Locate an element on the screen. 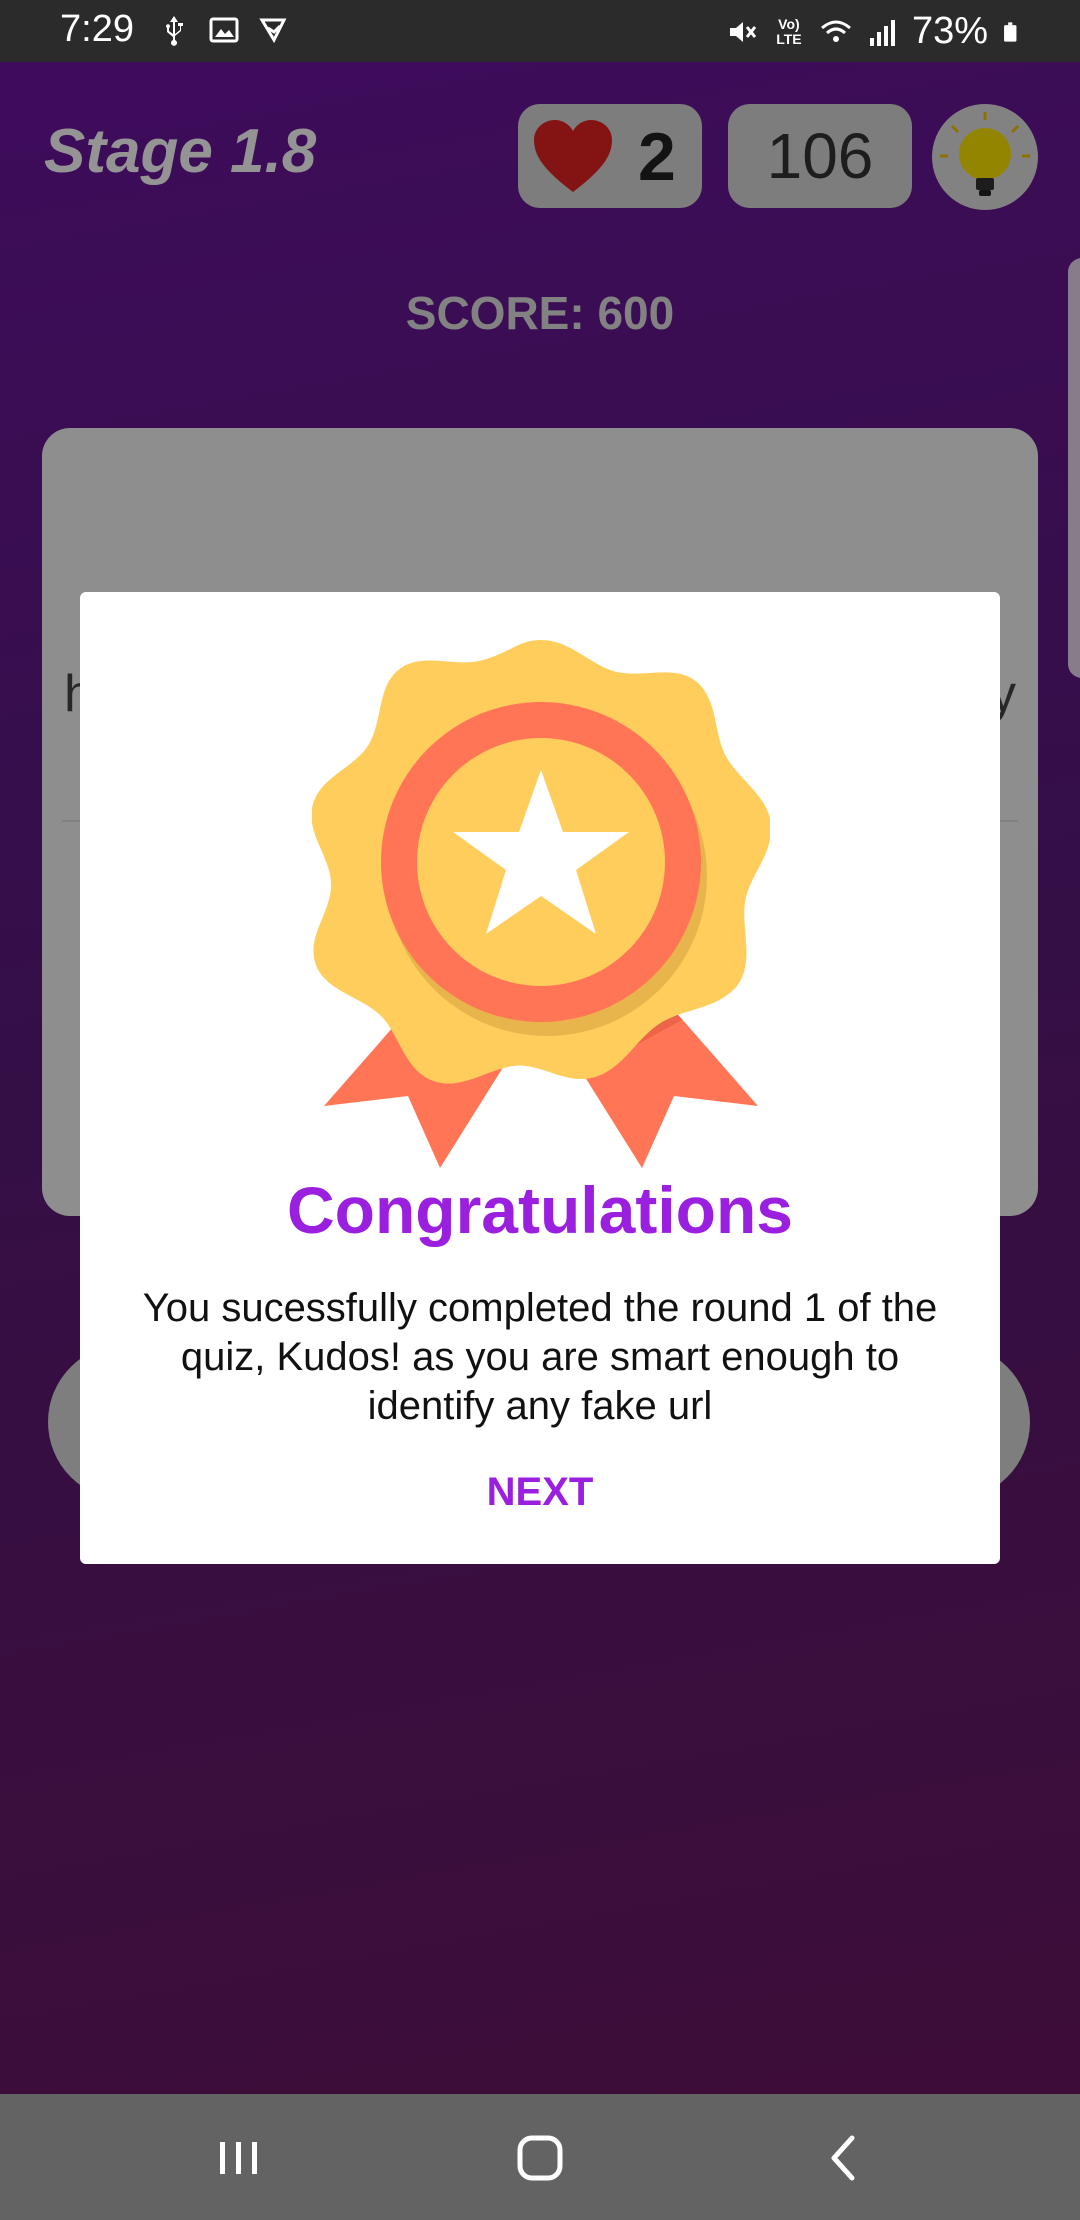 The image size is (1080, 2220). back-icon is located at coordinates (843, 2158).